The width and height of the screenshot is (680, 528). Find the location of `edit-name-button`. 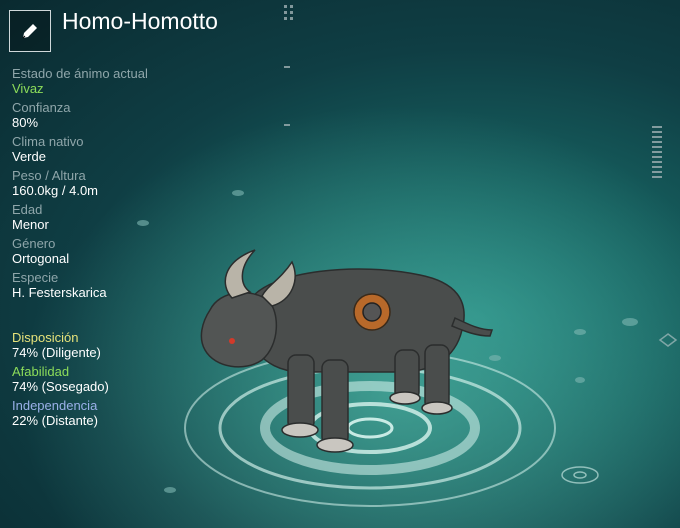

edit-name-button is located at coordinates (30, 31).